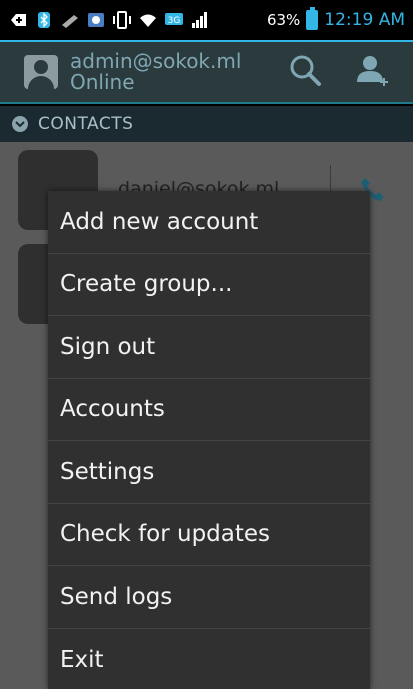 The image size is (413, 689). Describe the element at coordinates (206, 124) in the screenshot. I see `contacts-section-header: CONTACTS` at that location.